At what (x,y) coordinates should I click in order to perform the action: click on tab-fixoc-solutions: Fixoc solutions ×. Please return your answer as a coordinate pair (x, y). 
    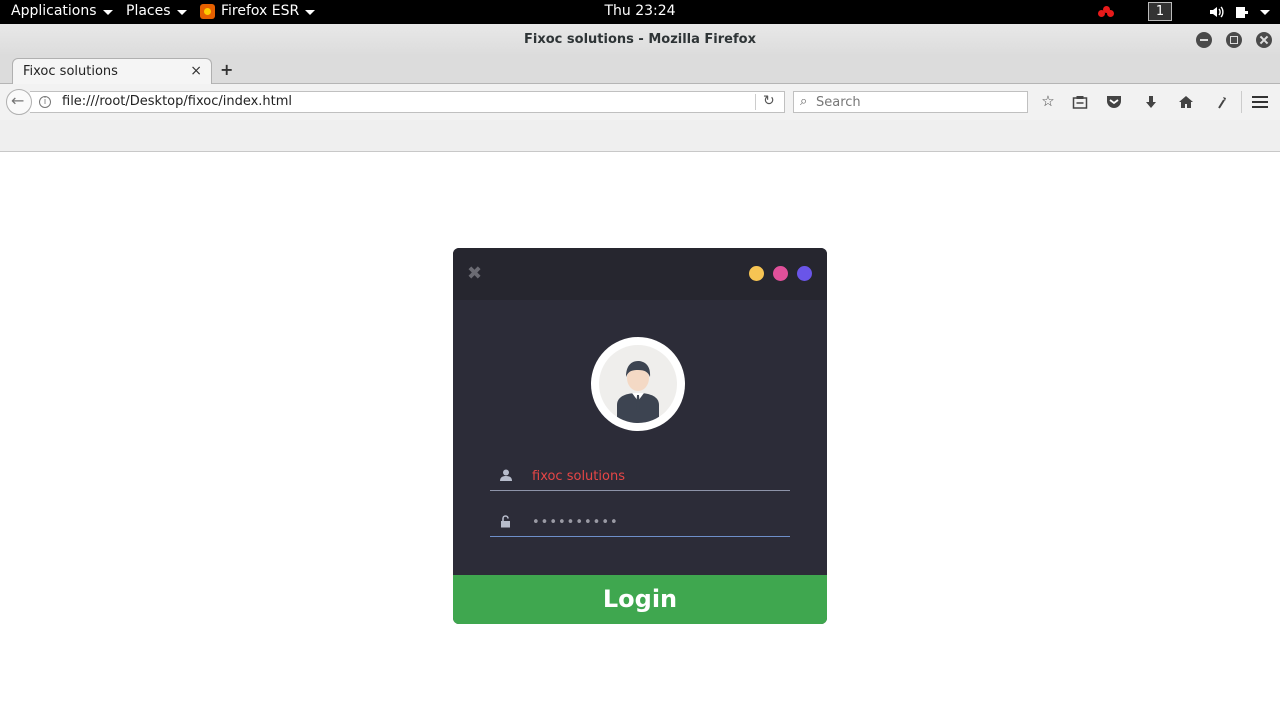
    Looking at the image, I should click on (112, 71).